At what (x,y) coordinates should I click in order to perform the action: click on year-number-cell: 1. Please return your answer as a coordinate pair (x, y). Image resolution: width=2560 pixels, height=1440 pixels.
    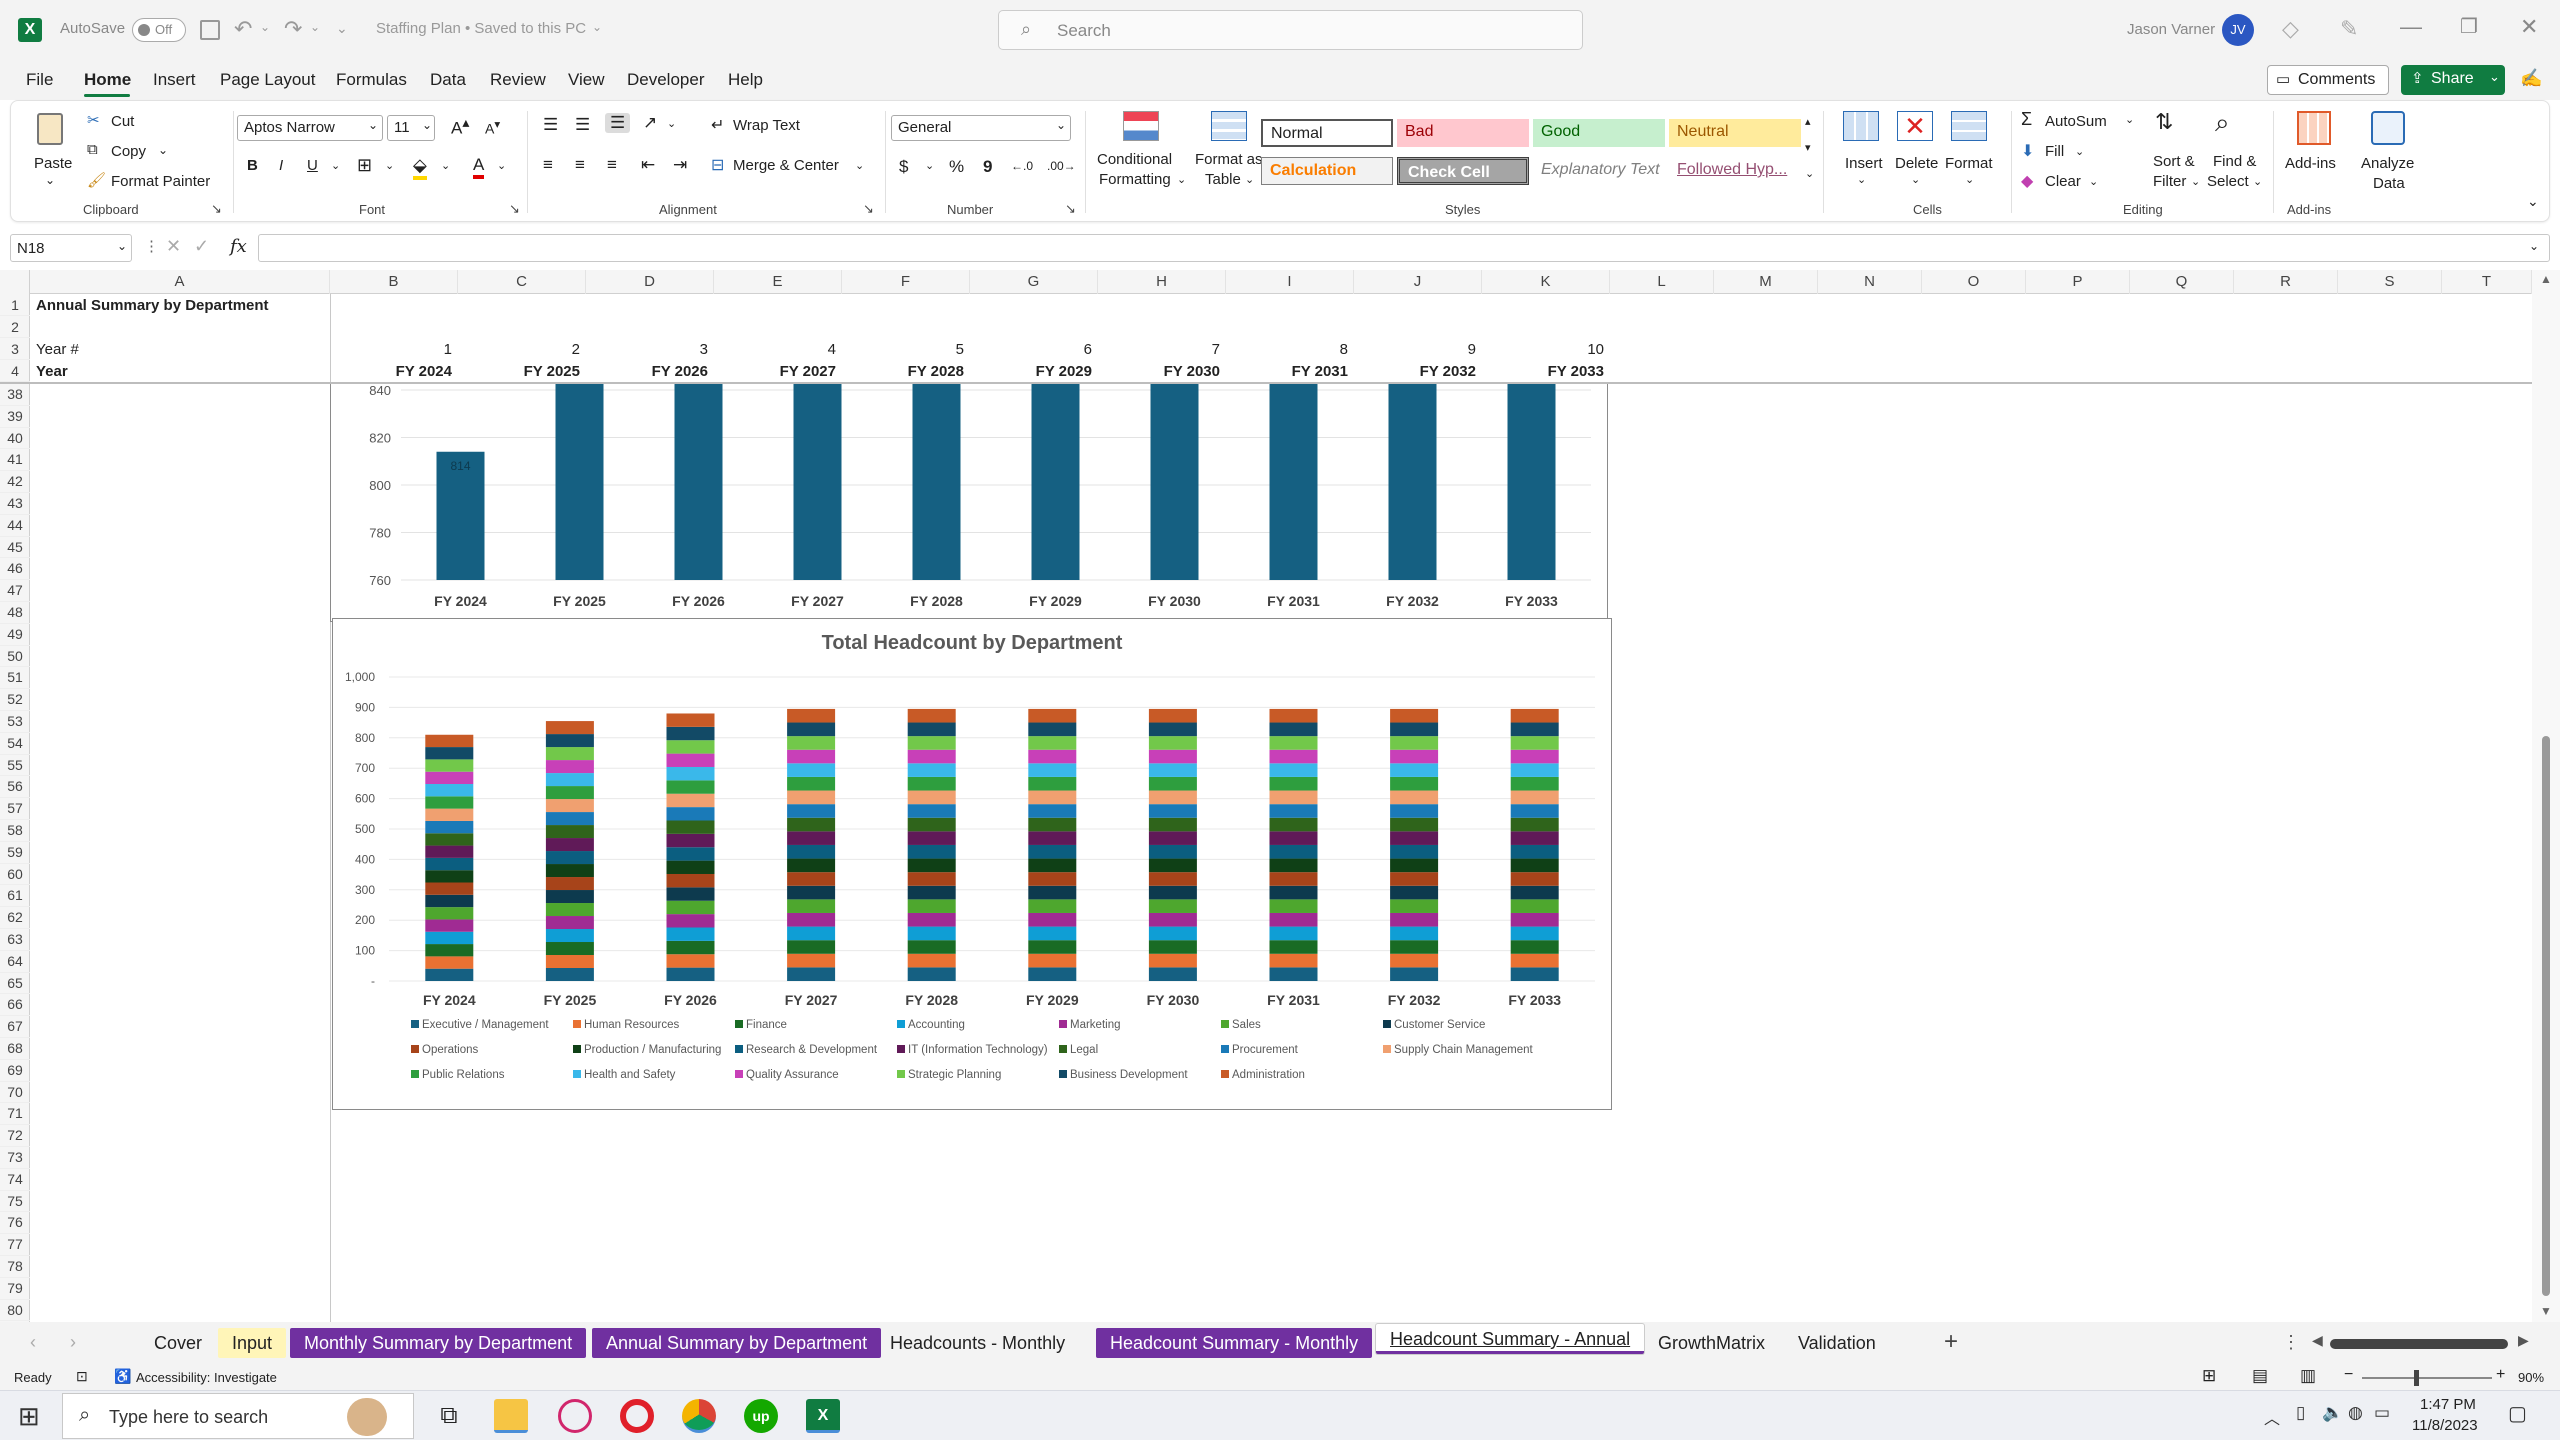
    Looking at the image, I should click on (391, 349).